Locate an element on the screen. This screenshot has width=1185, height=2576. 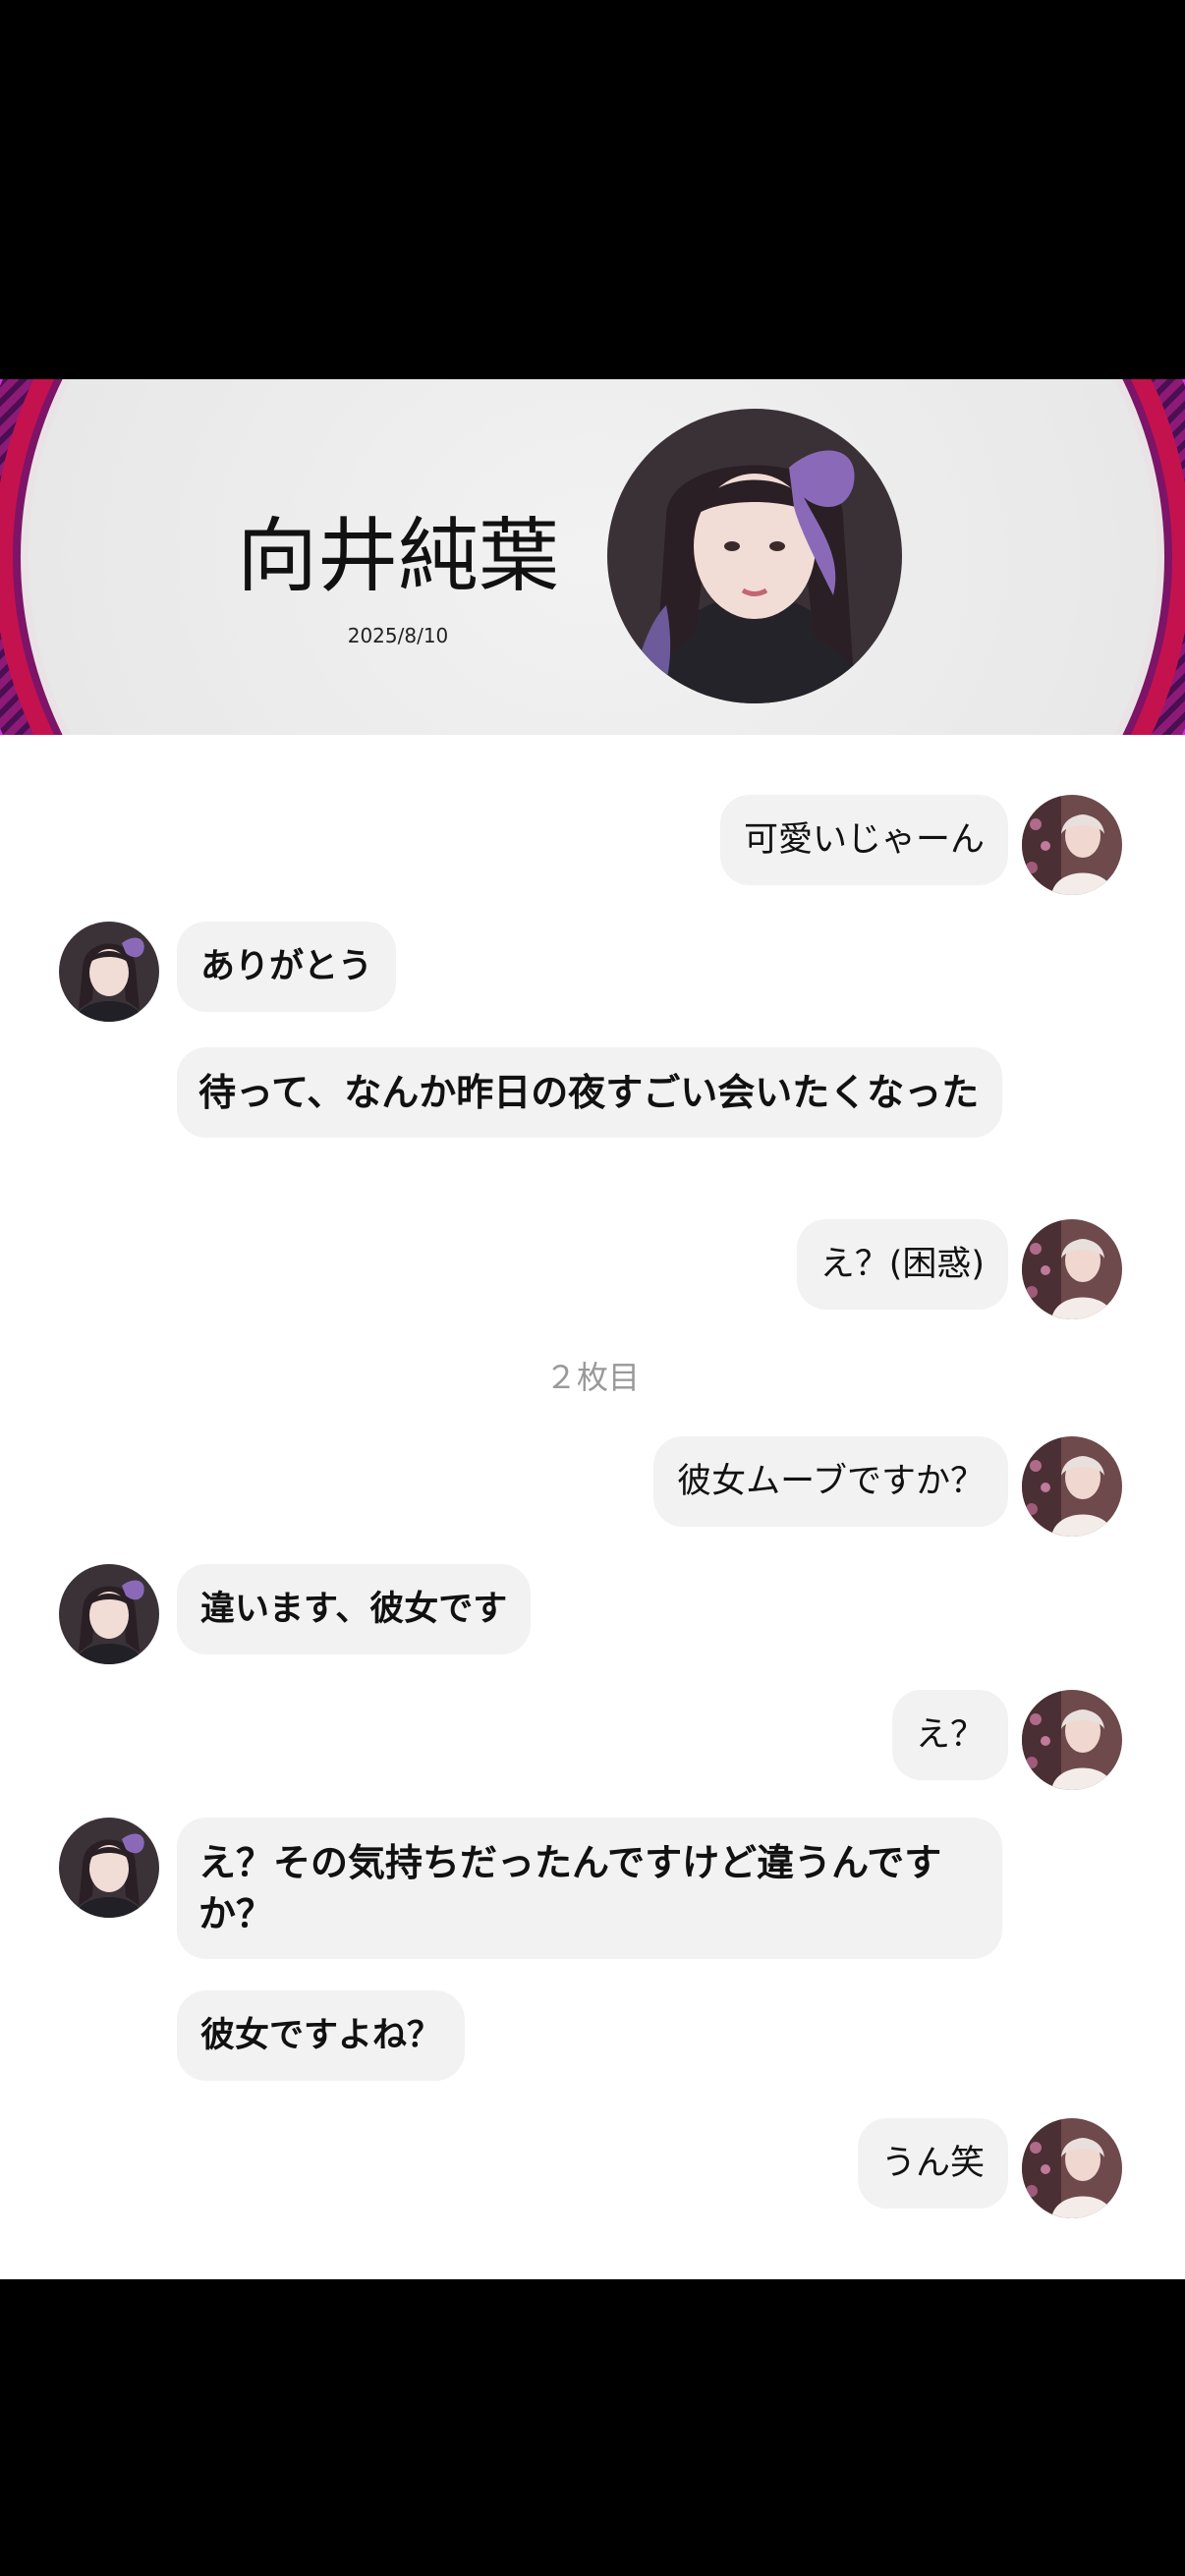
message-bubble-sent: うん笑 is located at coordinates (933, 2163).